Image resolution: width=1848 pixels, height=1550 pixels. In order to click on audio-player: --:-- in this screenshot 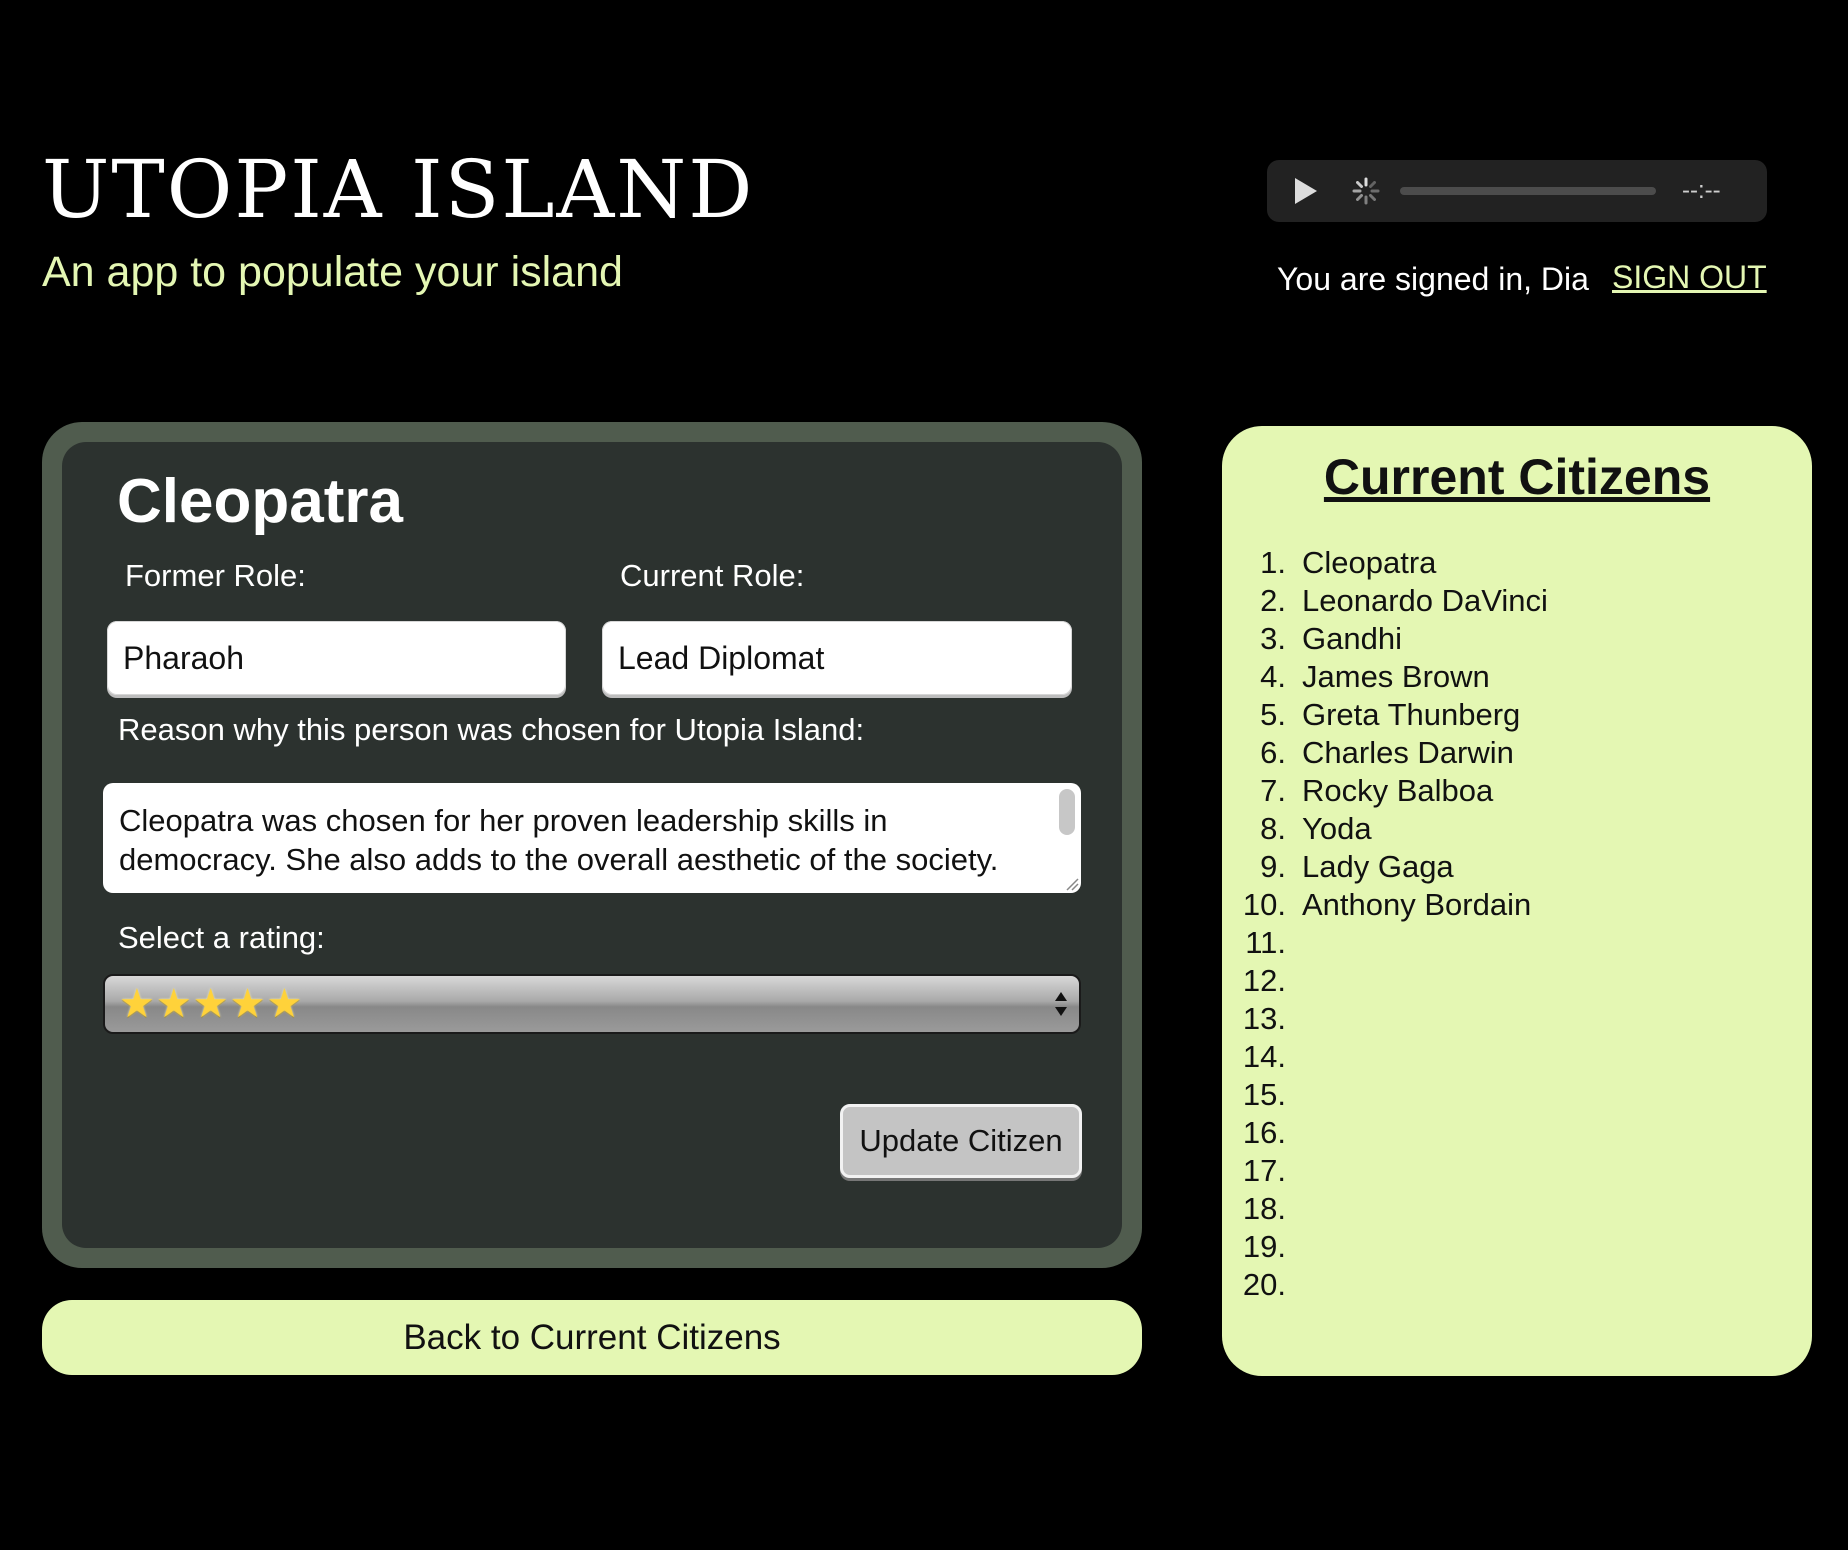, I will do `click(1517, 191)`.